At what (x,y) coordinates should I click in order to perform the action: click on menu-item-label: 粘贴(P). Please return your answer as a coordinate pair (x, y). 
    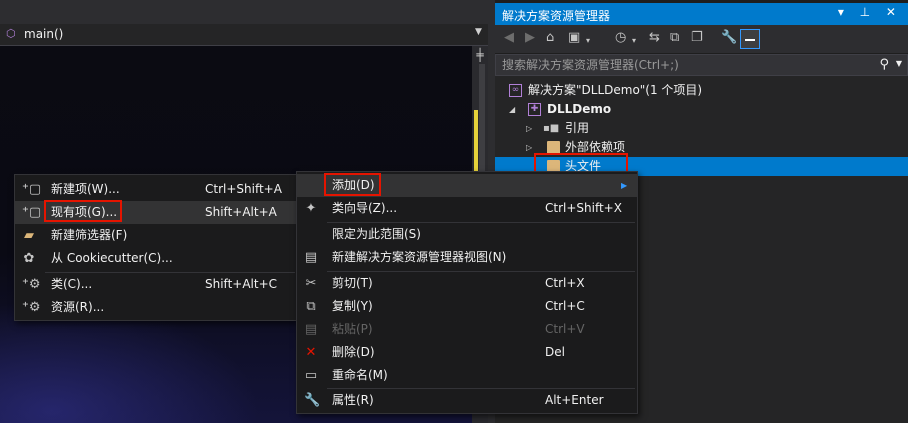
    Looking at the image, I should click on (352, 329).